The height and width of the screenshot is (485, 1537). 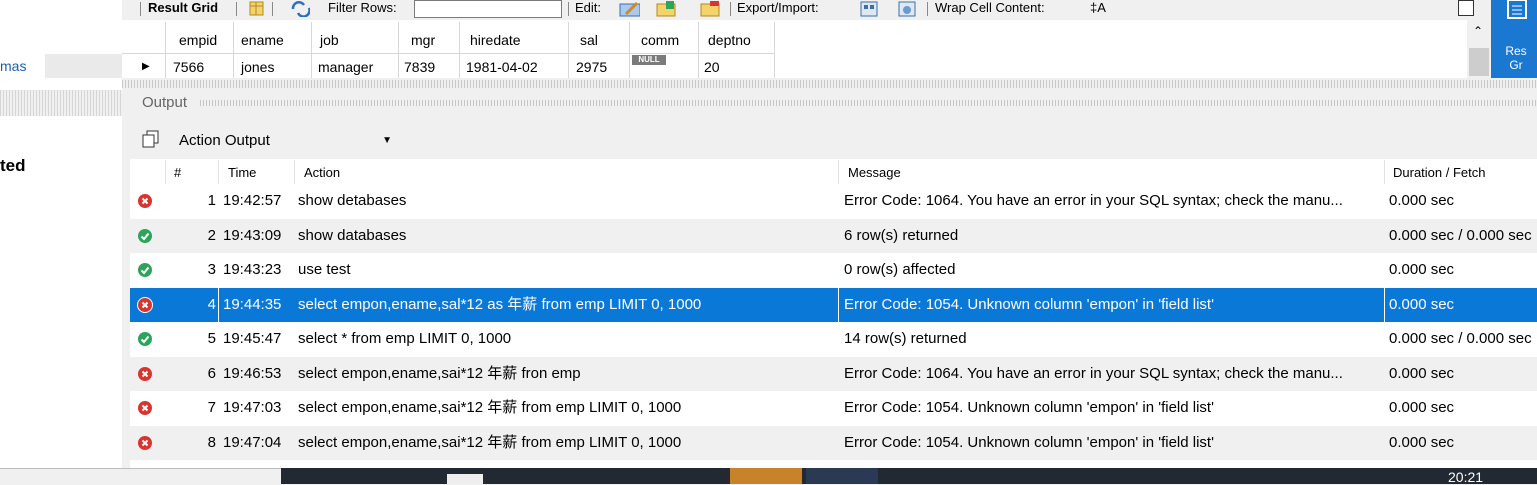 I want to click on grid-column-header: job, so click(x=329, y=40).